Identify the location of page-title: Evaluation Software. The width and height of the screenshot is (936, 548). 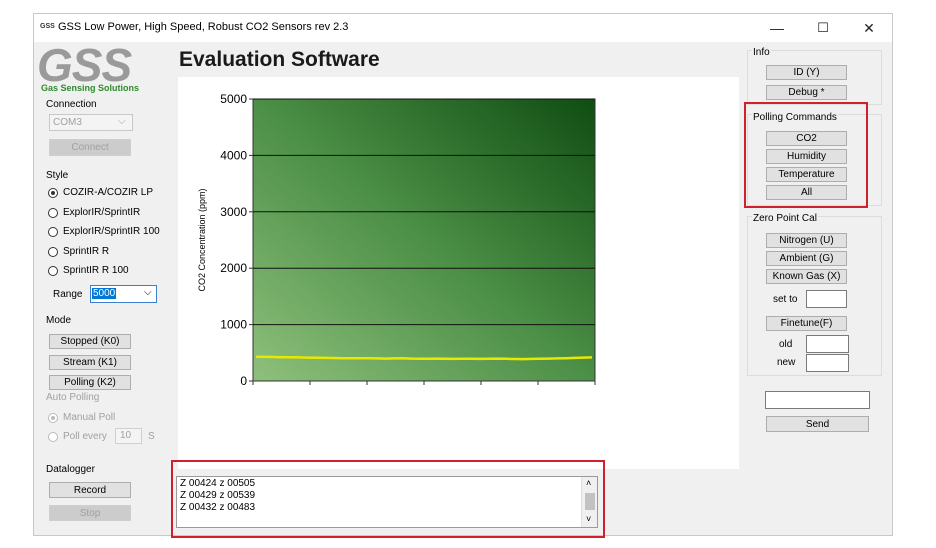
(279, 59).